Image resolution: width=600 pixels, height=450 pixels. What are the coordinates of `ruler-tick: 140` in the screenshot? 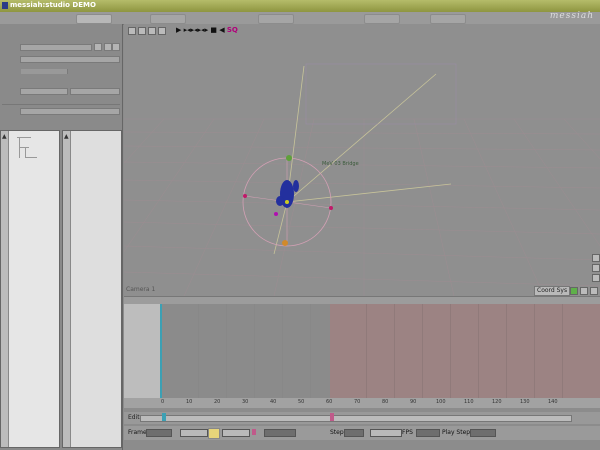 It's located at (553, 402).